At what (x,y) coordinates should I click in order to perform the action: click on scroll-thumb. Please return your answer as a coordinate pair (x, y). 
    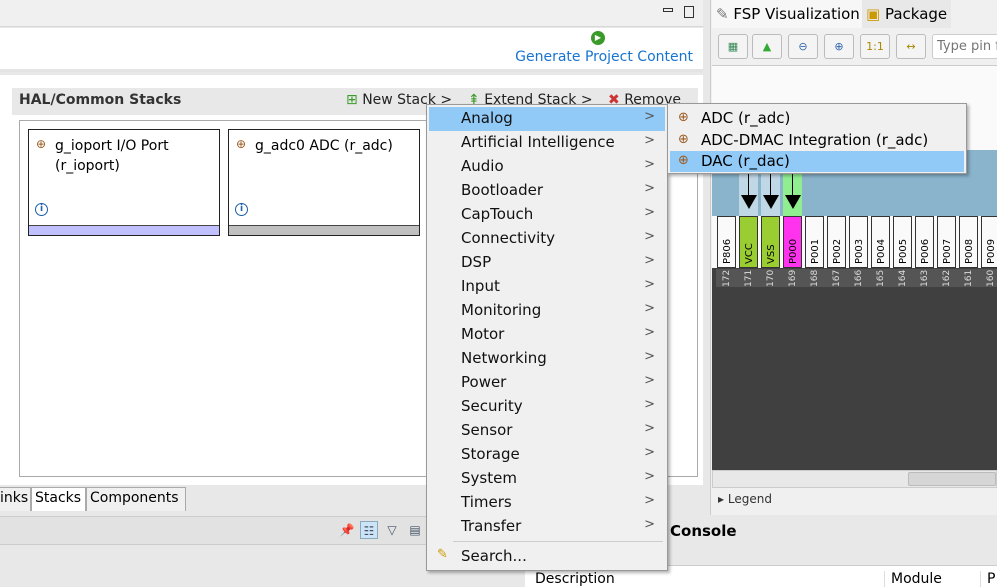
    Looking at the image, I should click on (952, 479).